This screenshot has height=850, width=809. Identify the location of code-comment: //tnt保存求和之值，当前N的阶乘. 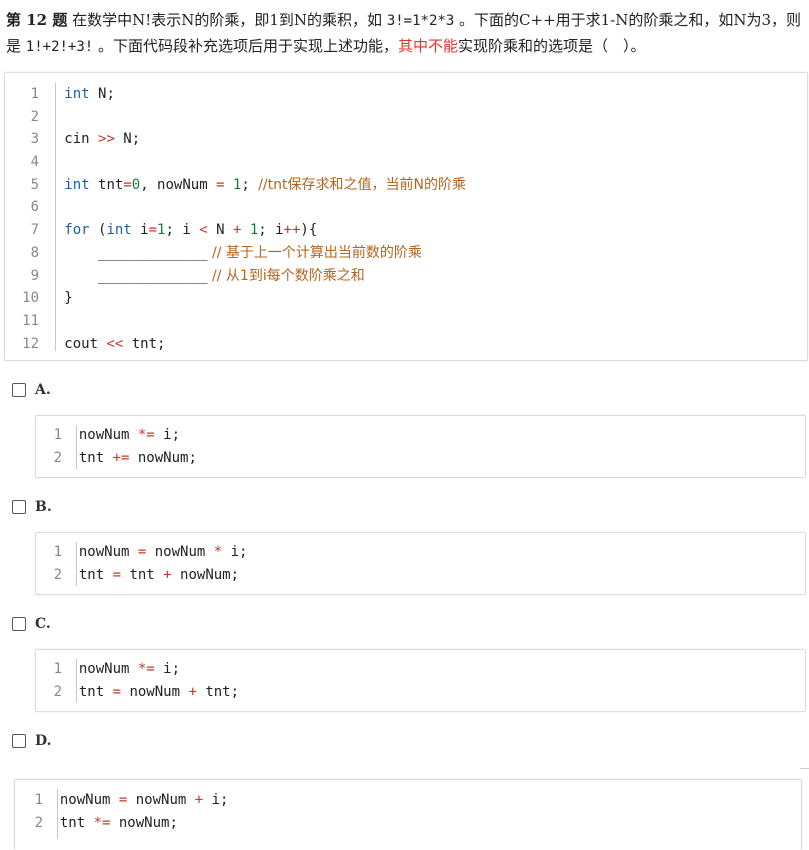
(362, 184).